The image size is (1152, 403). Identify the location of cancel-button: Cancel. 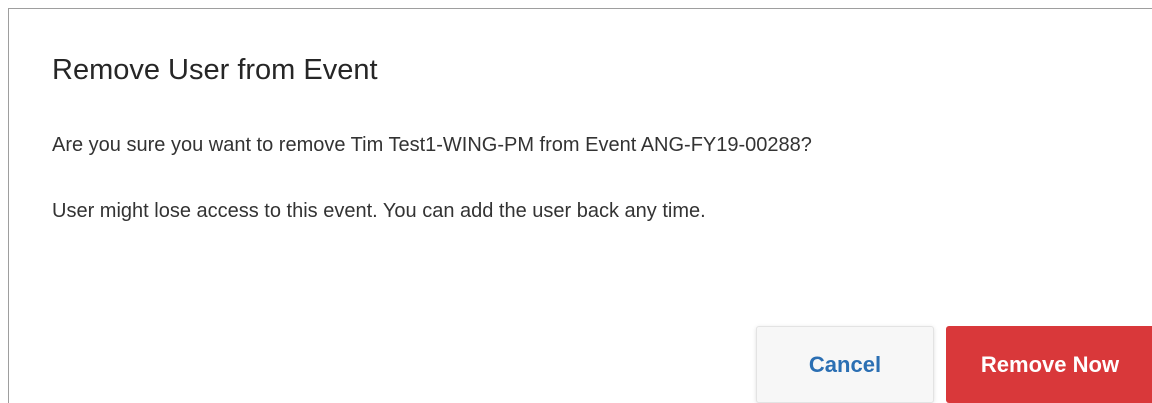
(845, 364).